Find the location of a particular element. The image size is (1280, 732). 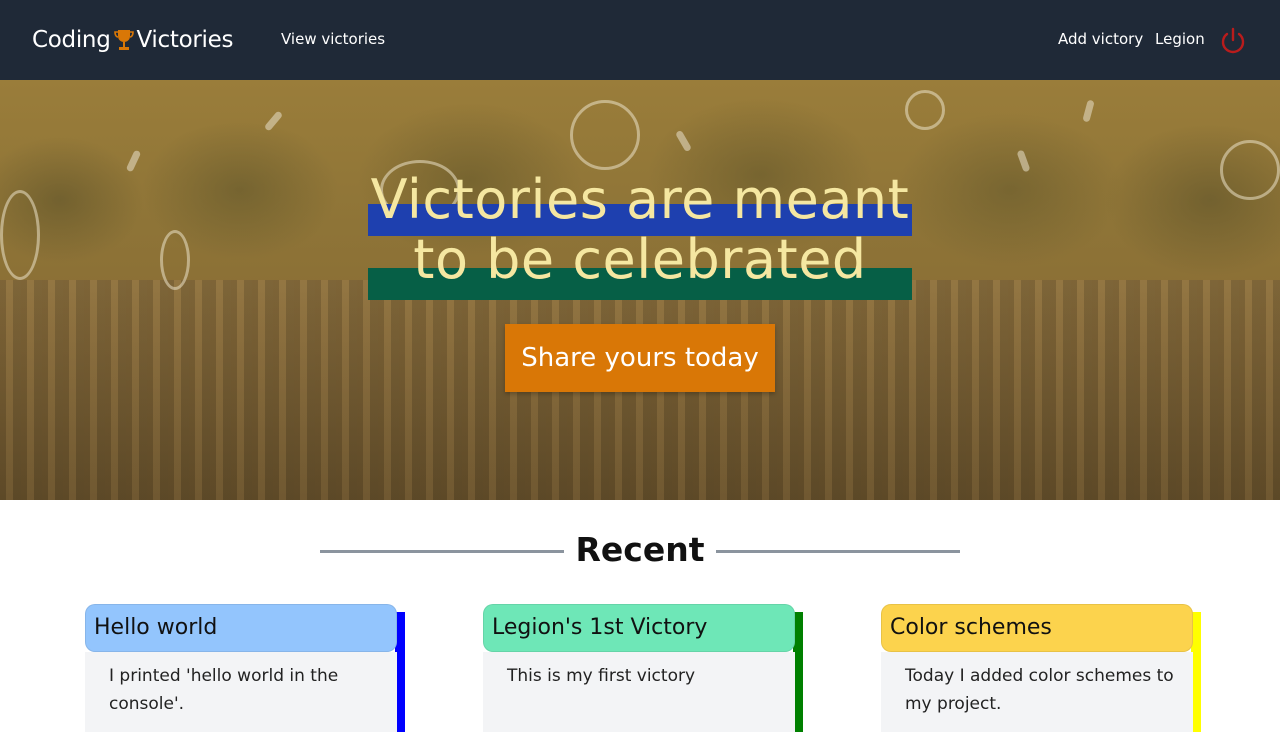

card-body: I printed 'hello world in the console'. is located at coordinates (241, 692).